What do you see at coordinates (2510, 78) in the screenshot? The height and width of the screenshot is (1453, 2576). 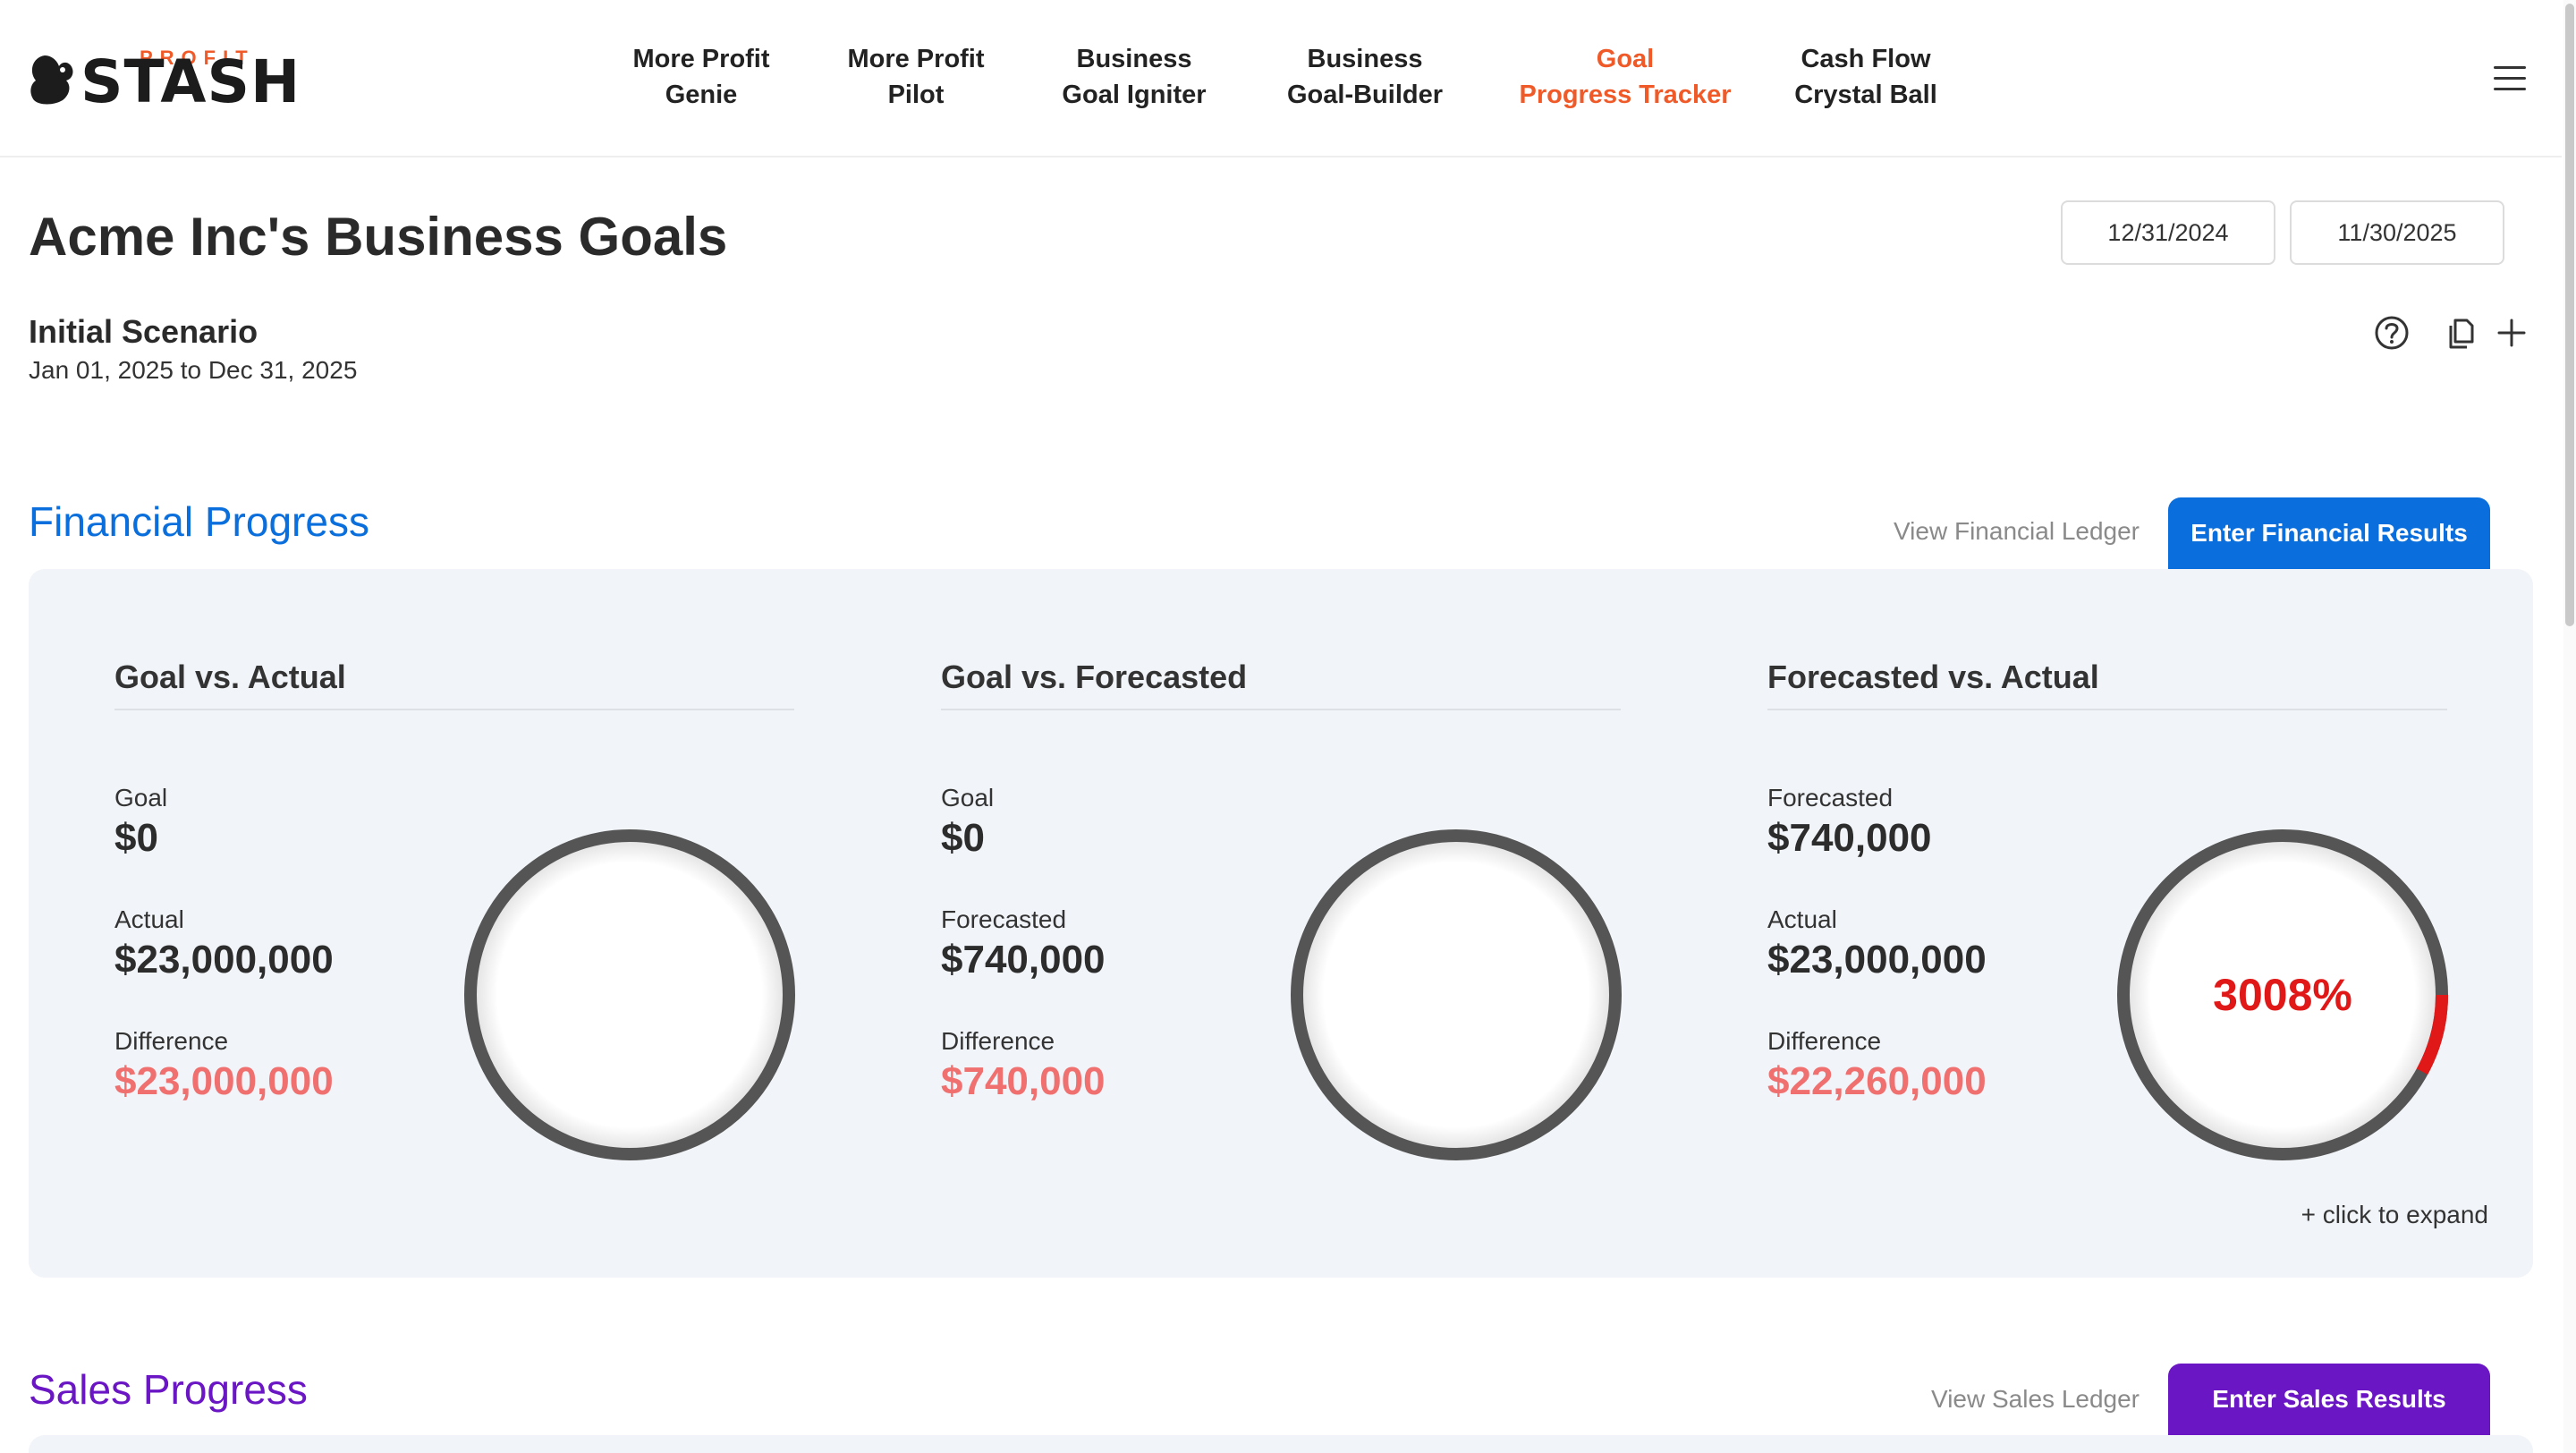 I see `hamburger-menu-icon` at bounding box center [2510, 78].